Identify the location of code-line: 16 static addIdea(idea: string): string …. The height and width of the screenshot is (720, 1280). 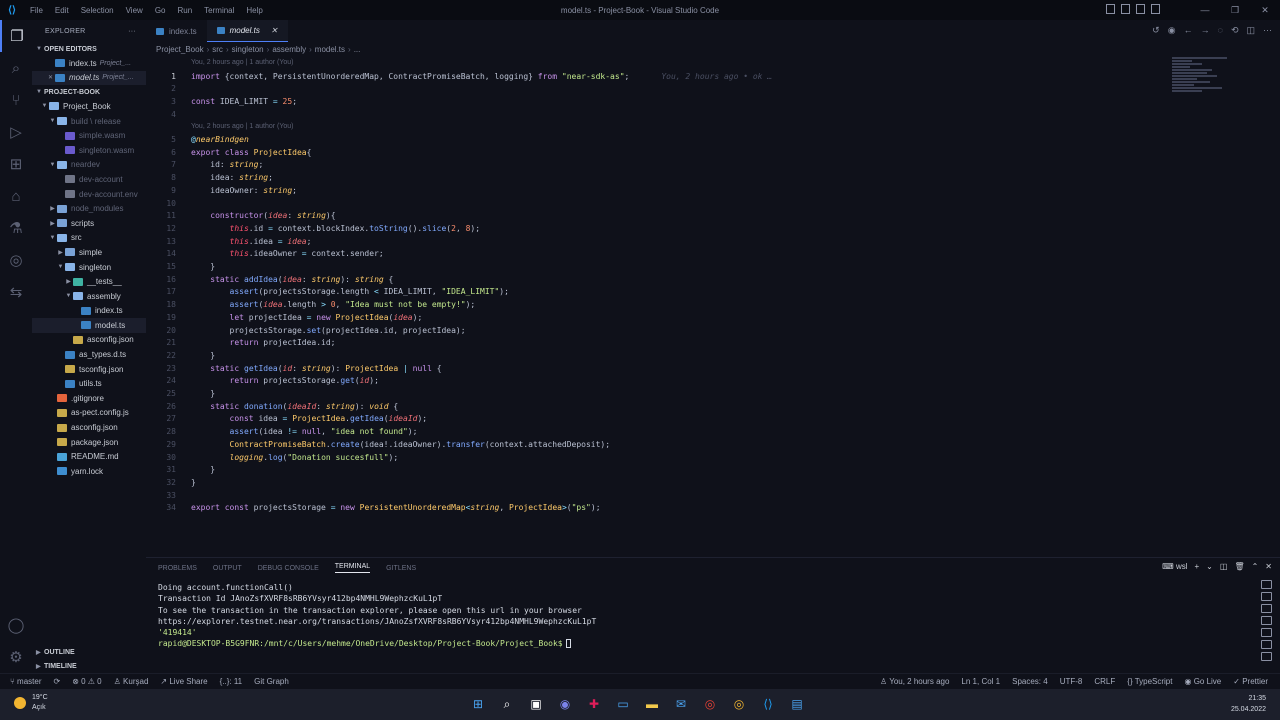
(666, 280).